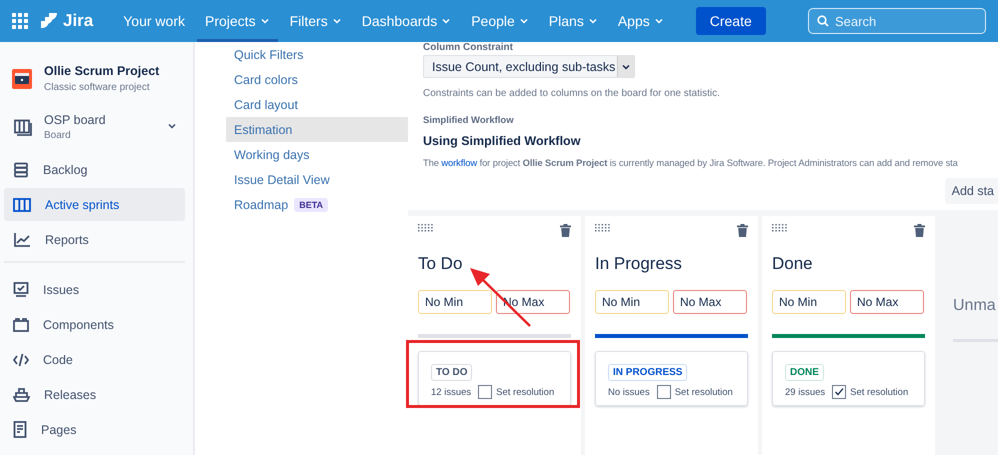 Image resolution: width=998 pixels, height=455 pixels. Describe the element at coordinates (500, 21) in the screenshot. I see `nav-item: People` at that location.